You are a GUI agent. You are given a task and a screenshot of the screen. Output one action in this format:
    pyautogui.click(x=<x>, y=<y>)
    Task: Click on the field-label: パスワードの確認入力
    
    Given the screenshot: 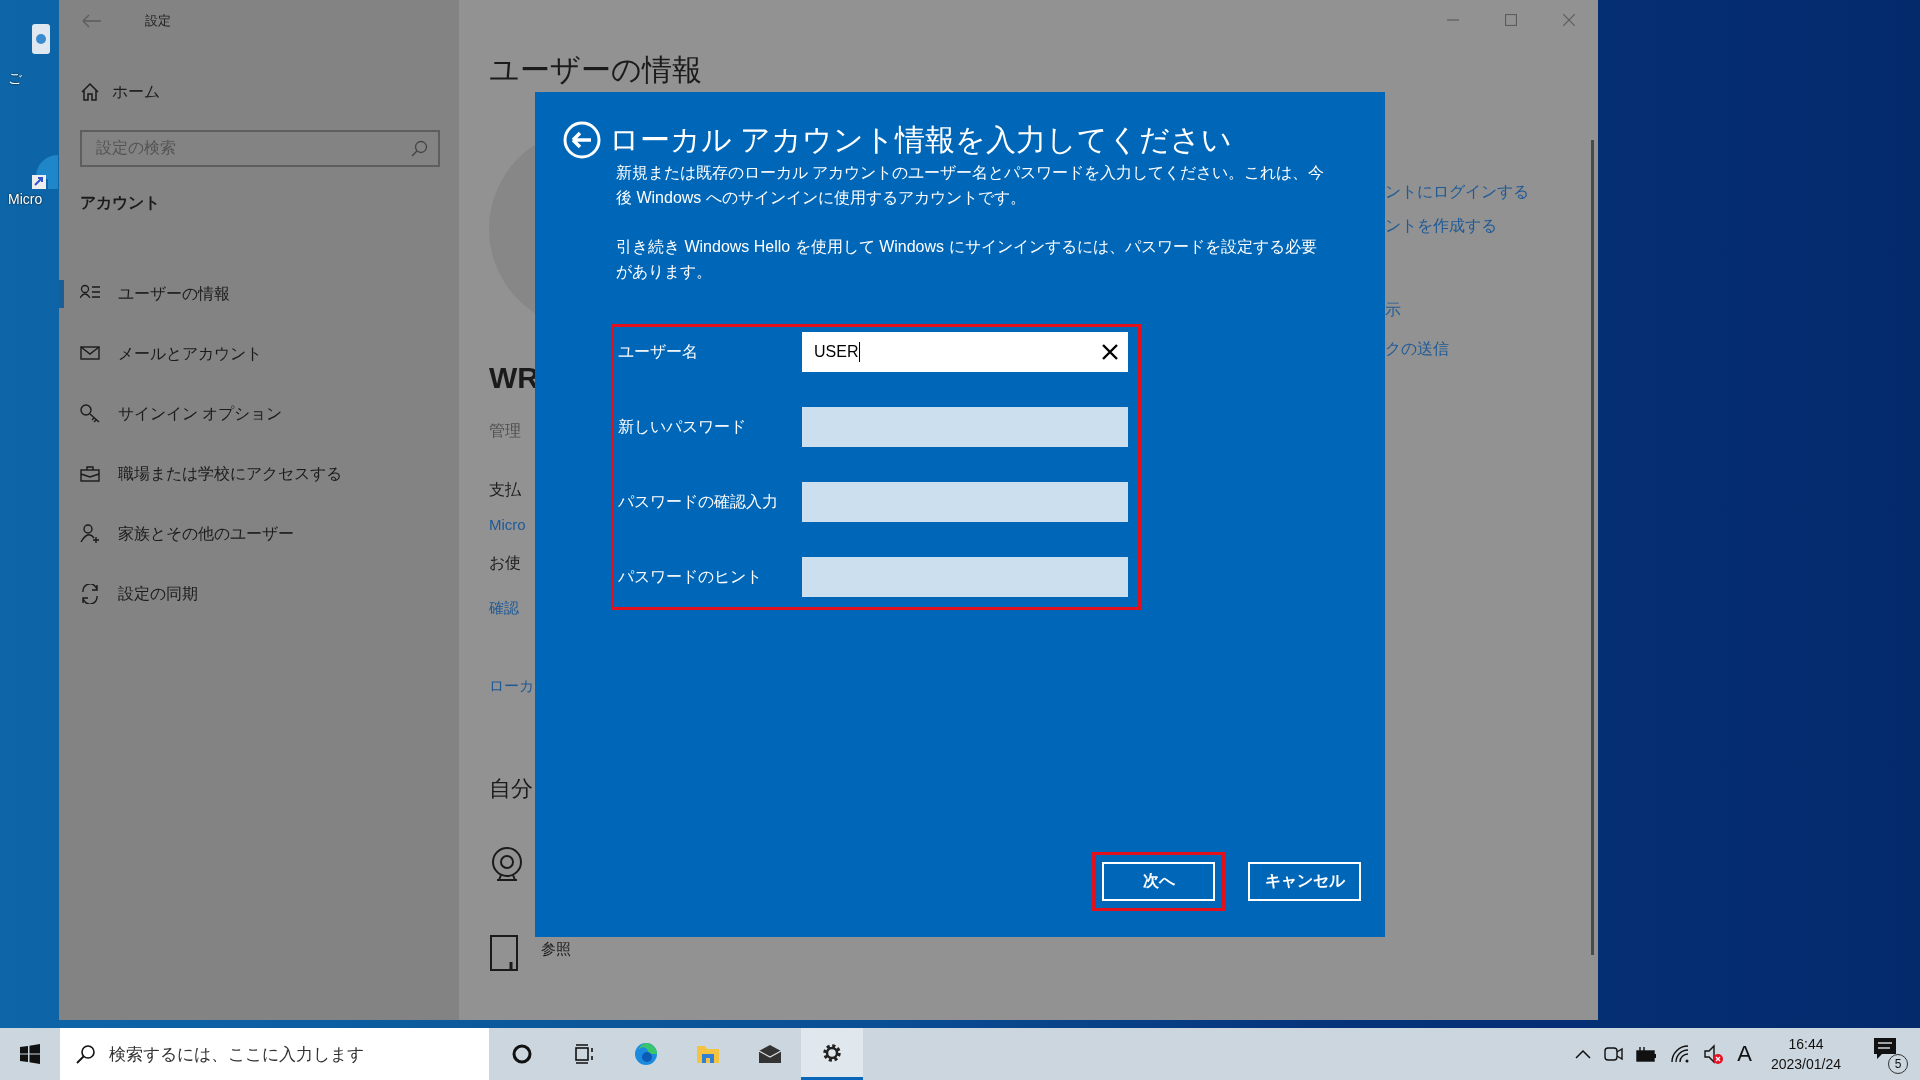 What is the action you would take?
    pyautogui.click(x=698, y=501)
    